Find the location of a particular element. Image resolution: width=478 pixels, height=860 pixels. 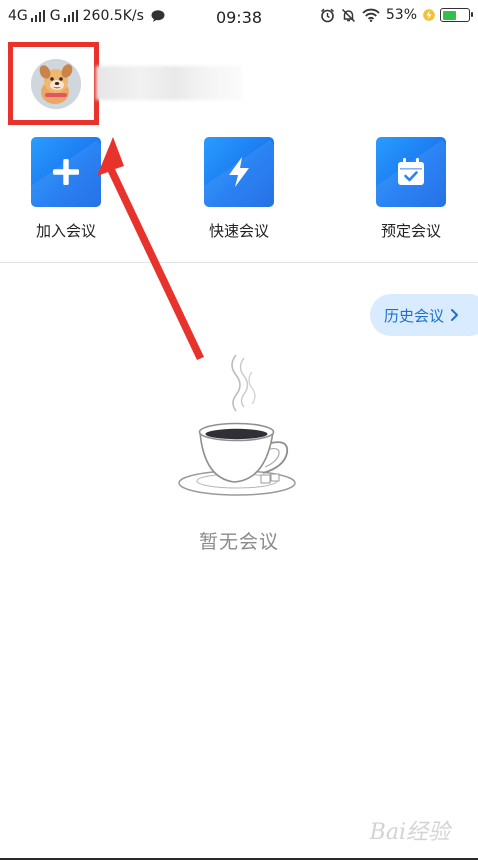

schedule-meeting-label: 预定会议 is located at coordinates (410, 231).